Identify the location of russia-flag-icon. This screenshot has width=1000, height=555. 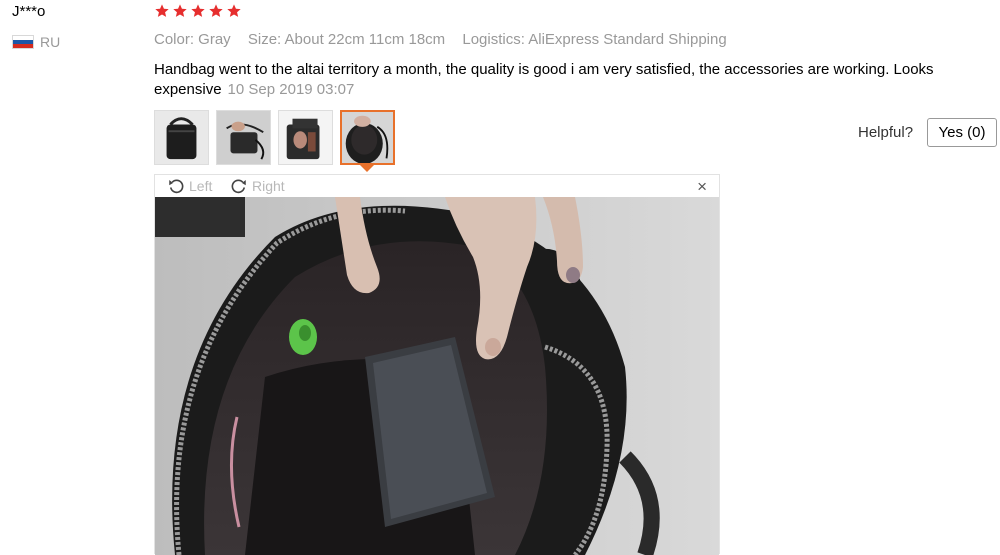
(23, 42).